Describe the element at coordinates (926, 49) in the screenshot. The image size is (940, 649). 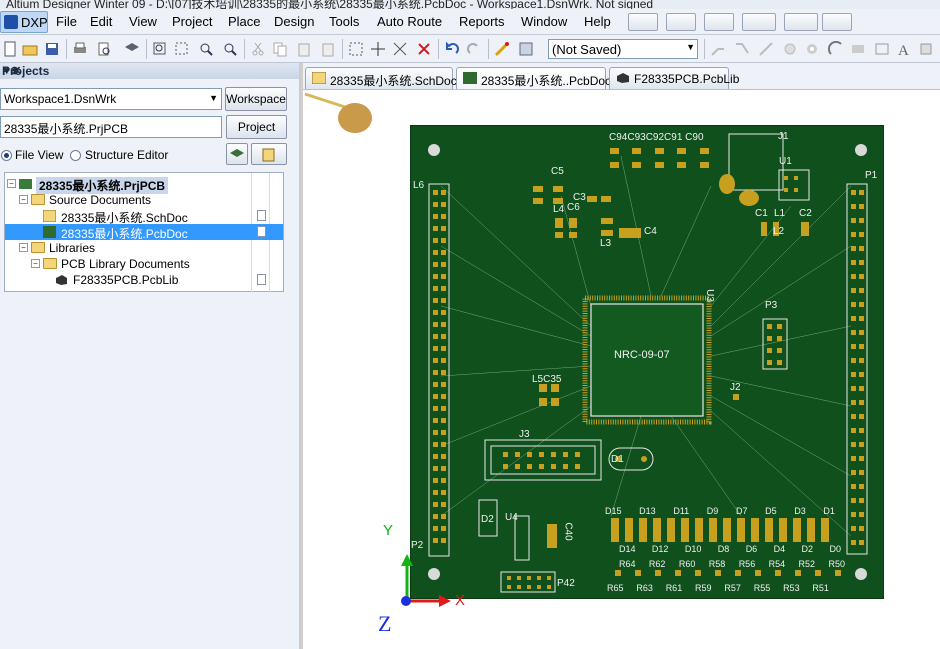
I see `place-component-icon` at that location.